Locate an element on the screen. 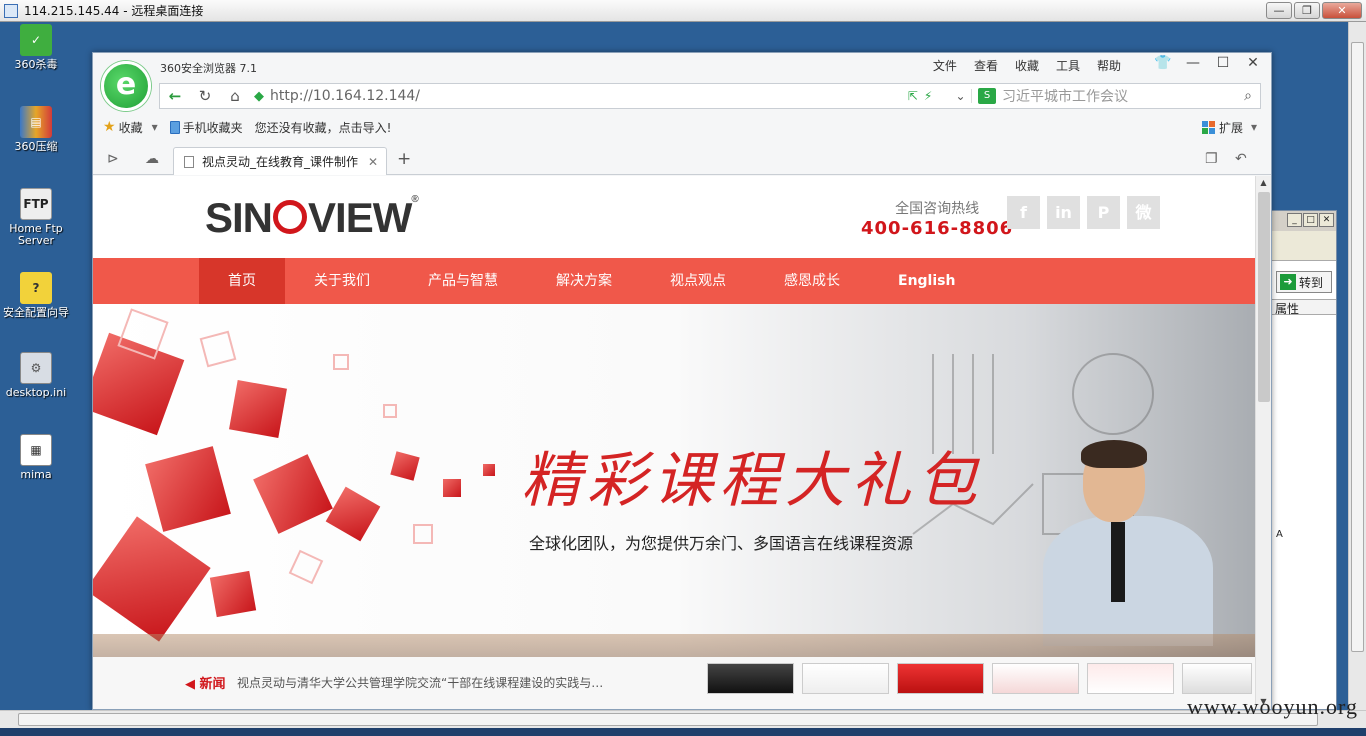 Image resolution: width=1366 pixels, height=736 pixels. facebook-icon: f is located at coordinates (1023, 212).